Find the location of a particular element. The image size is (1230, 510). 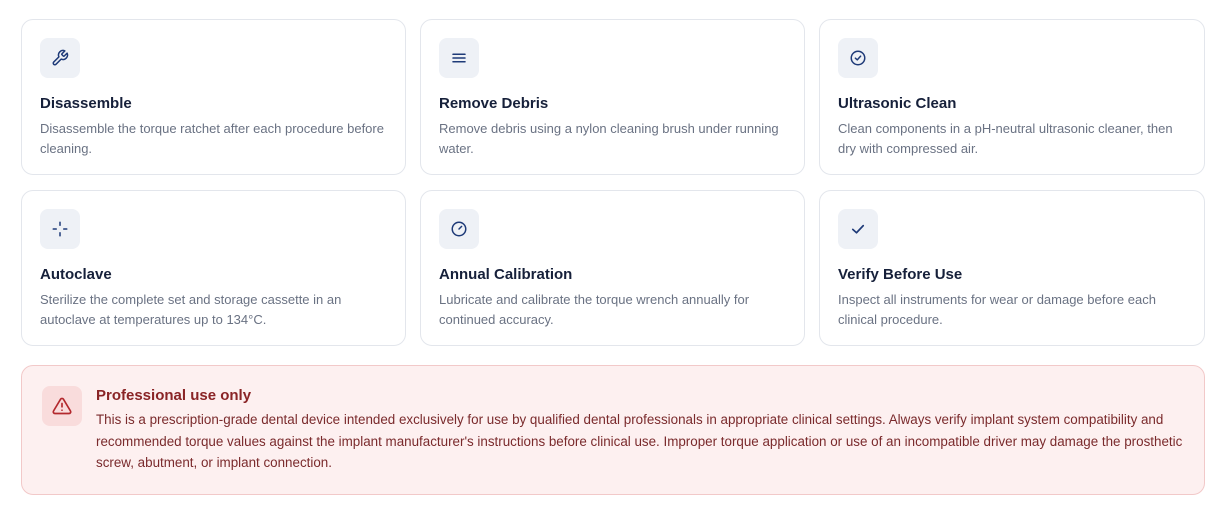

step-title: Remove Debris is located at coordinates (494, 103).